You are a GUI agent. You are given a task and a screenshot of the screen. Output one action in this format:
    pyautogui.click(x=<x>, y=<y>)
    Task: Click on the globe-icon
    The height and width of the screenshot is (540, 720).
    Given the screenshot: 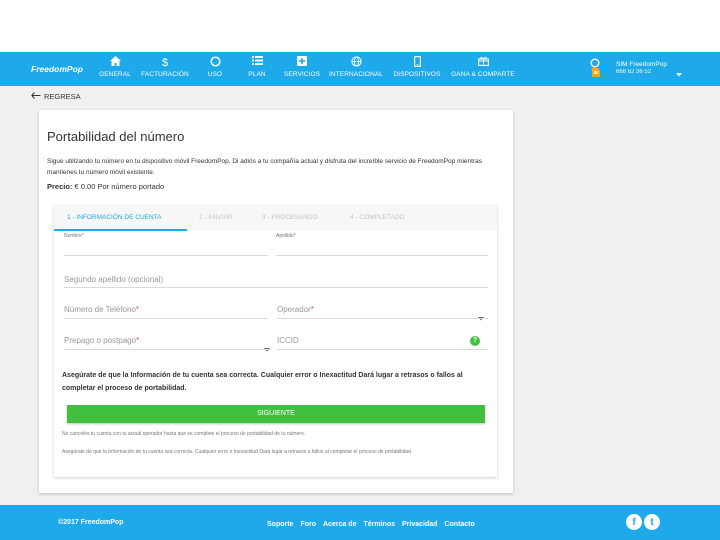 What is the action you would take?
    pyautogui.click(x=356, y=63)
    